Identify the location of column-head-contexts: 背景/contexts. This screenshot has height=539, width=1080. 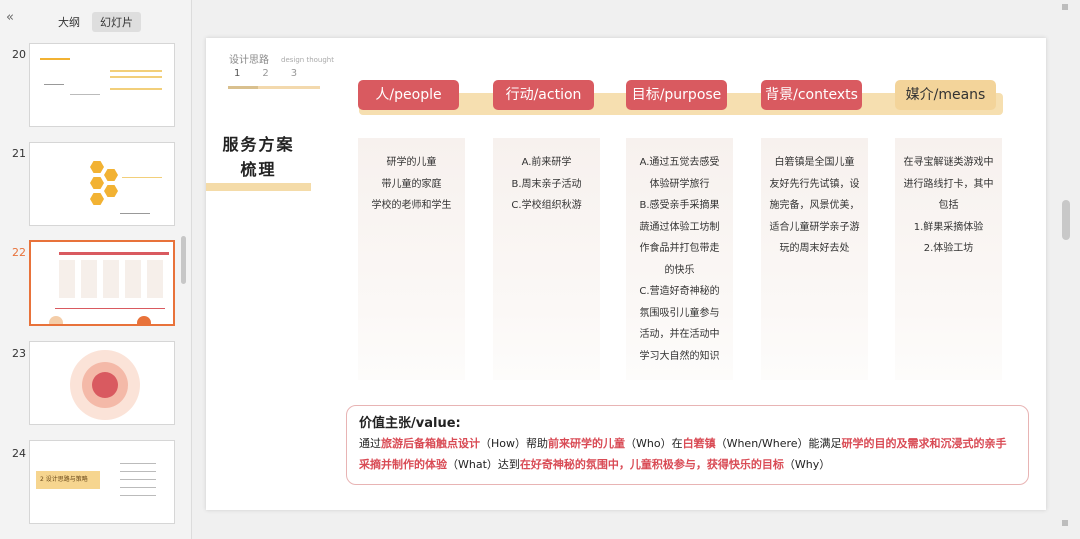
(811, 95).